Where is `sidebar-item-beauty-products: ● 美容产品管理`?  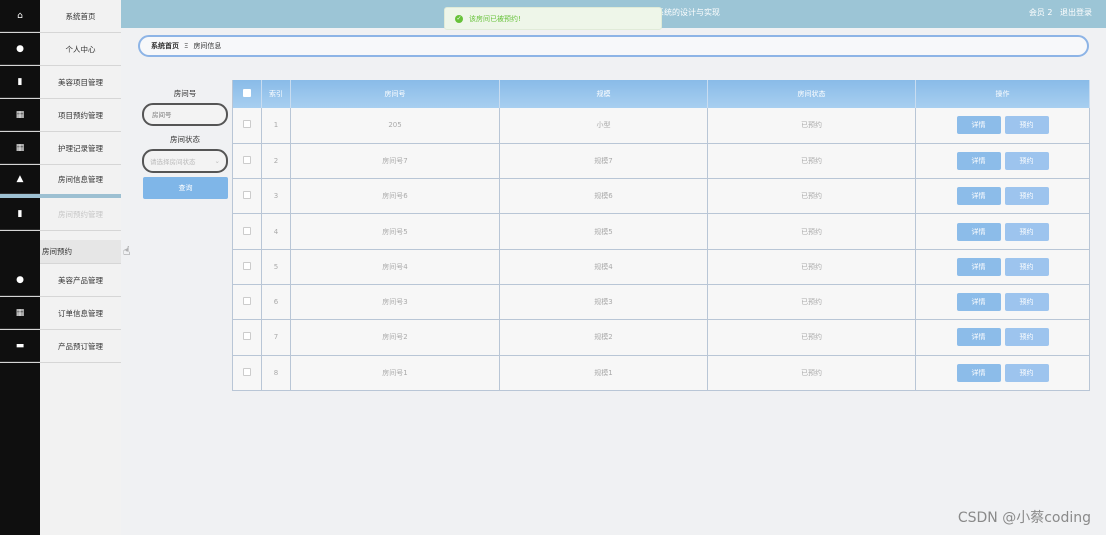
sidebar-item-beauty-products: ● 美容产品管理 is located at coordinates (60, 280).